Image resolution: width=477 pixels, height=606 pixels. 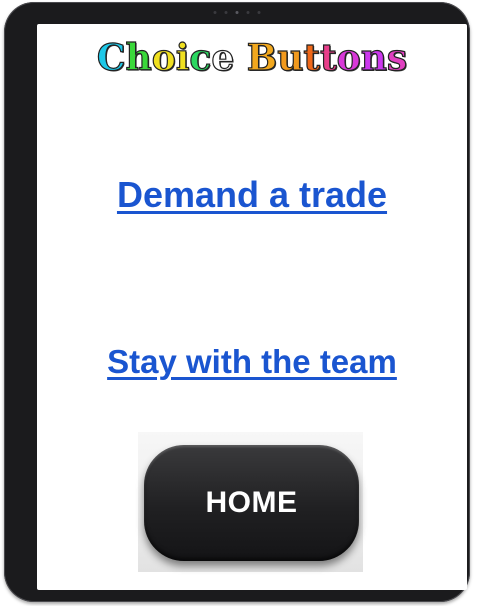 I want to click on camera-lens-icon, so click(x=237, y=12).